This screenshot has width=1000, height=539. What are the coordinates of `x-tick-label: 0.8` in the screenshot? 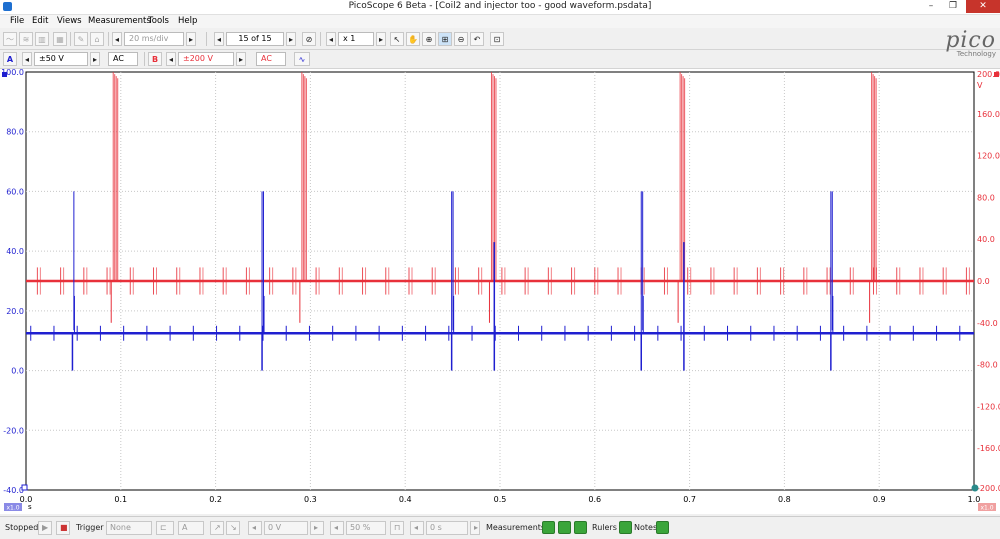 It's located at (784, 499).